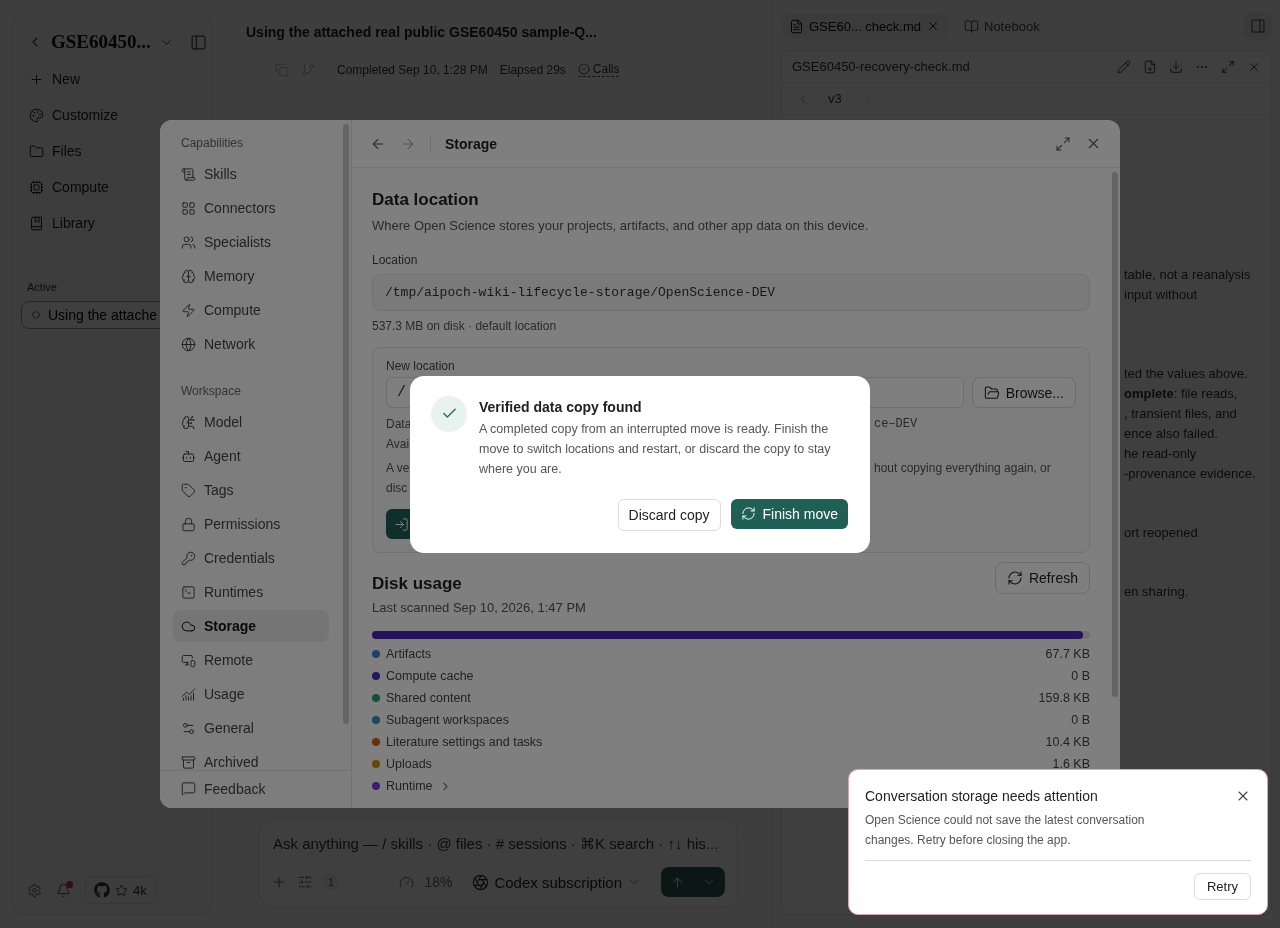  Describe the element at coordinates (421, 366) in the screenshot. I see `field-label: New location` at that location.